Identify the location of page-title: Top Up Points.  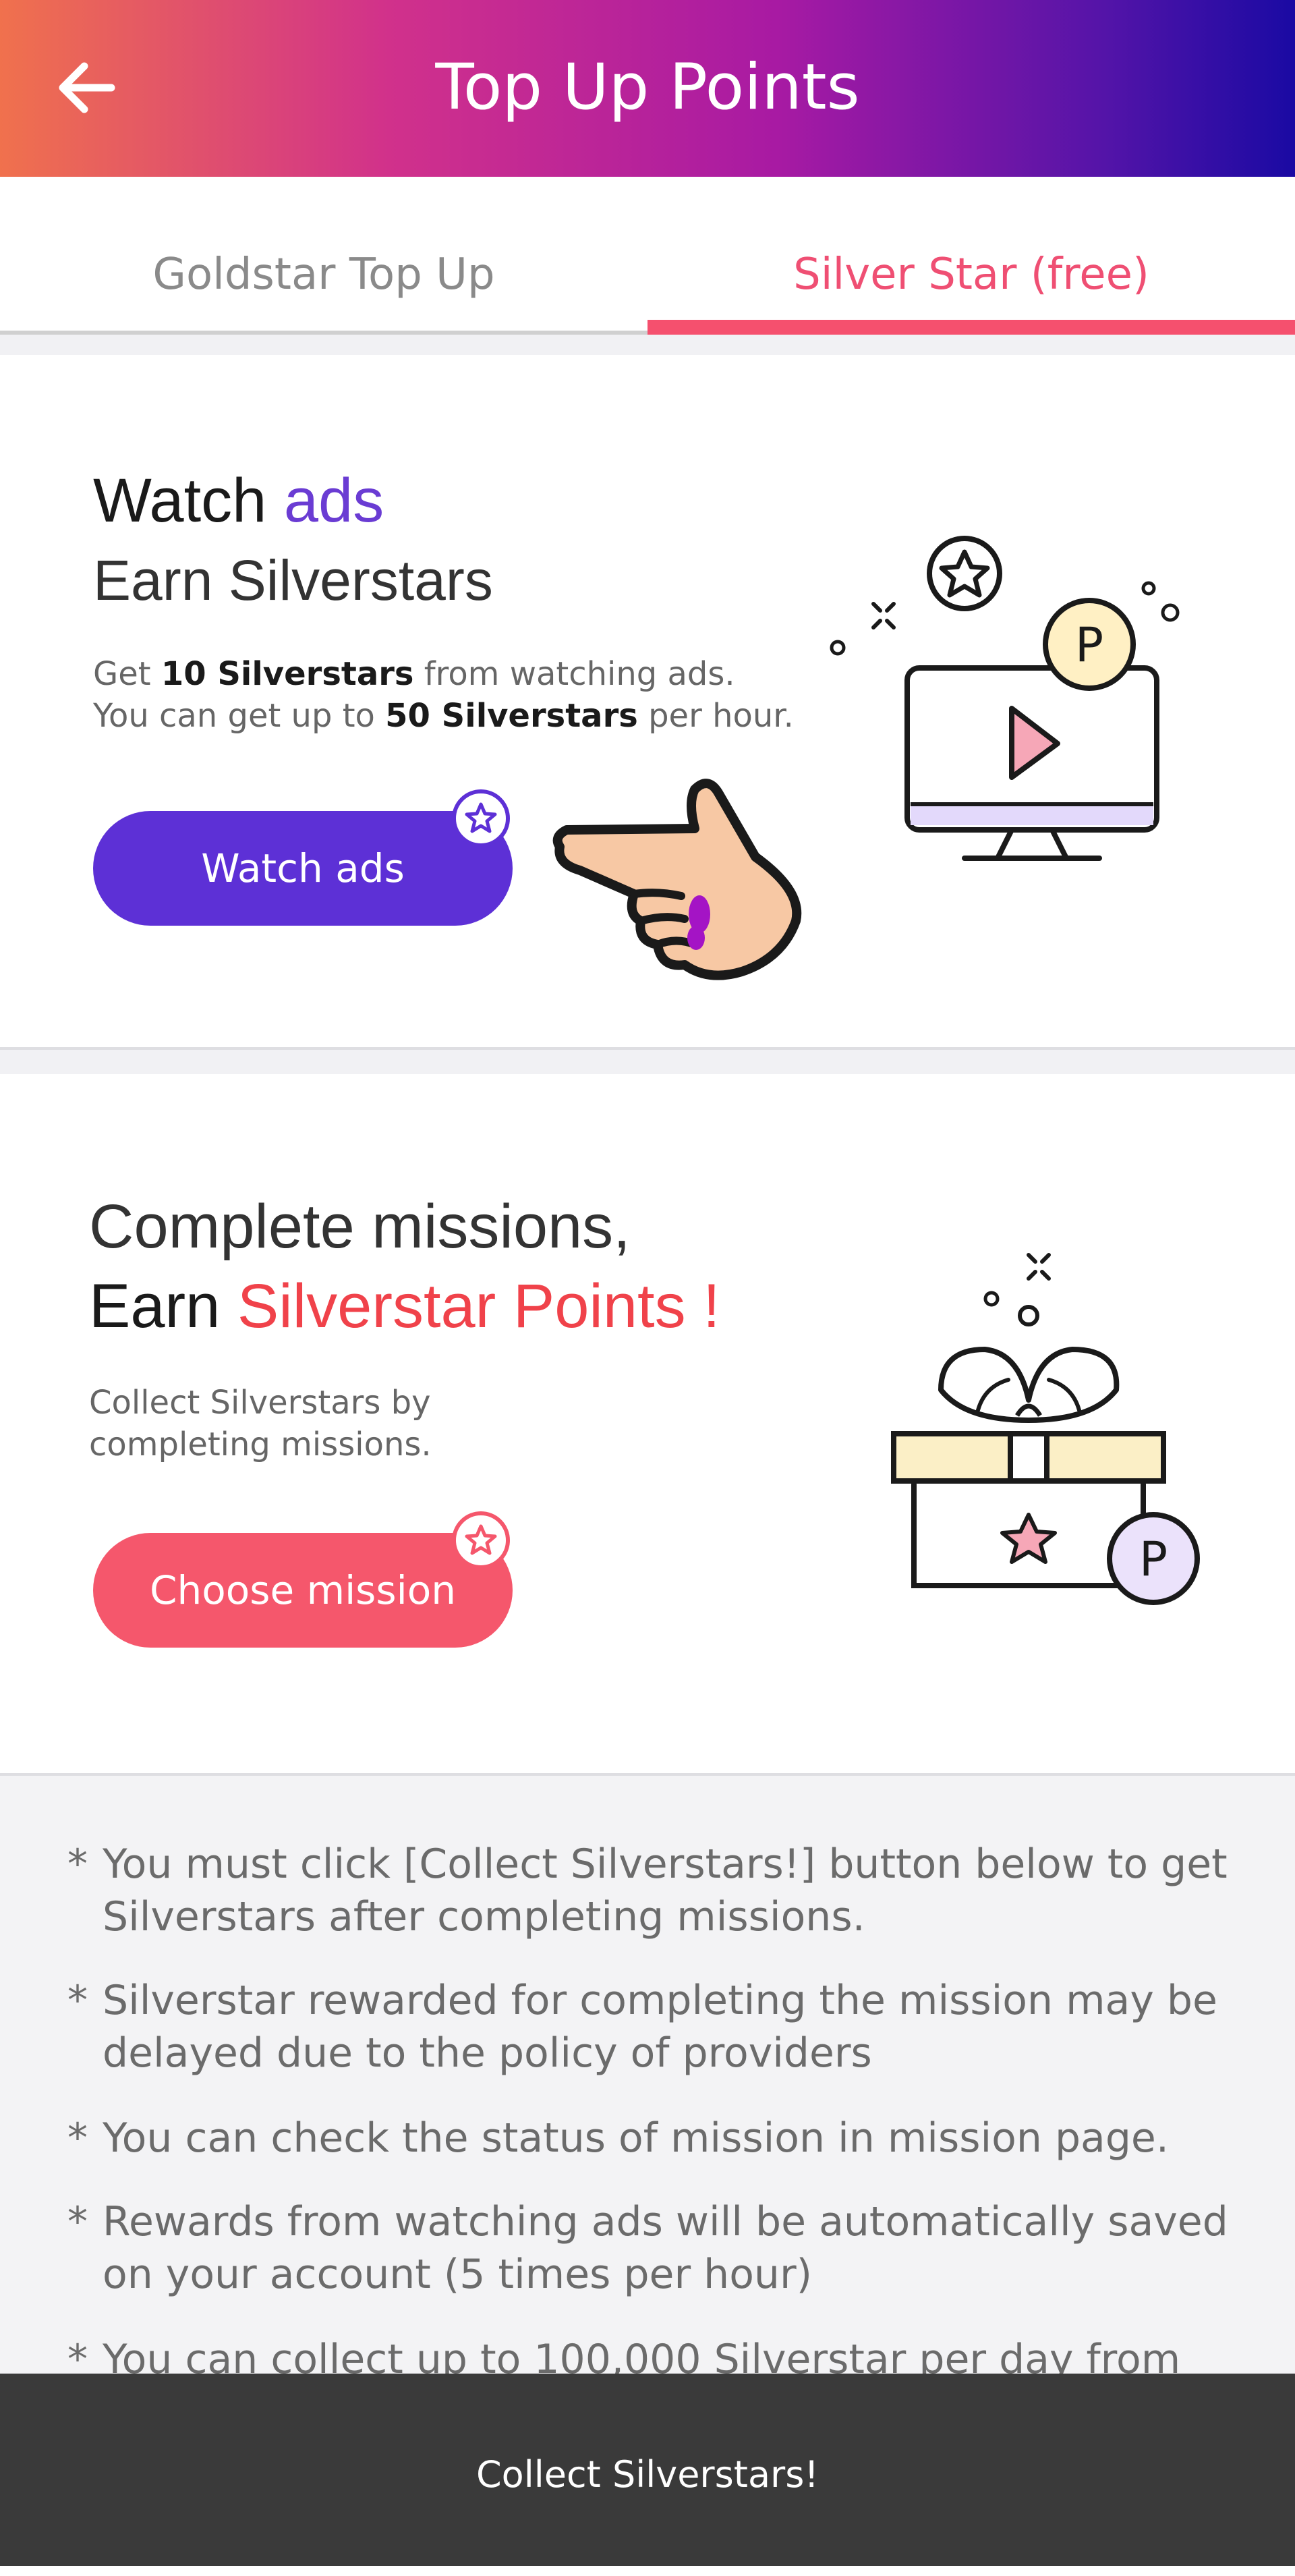
(647, 87).